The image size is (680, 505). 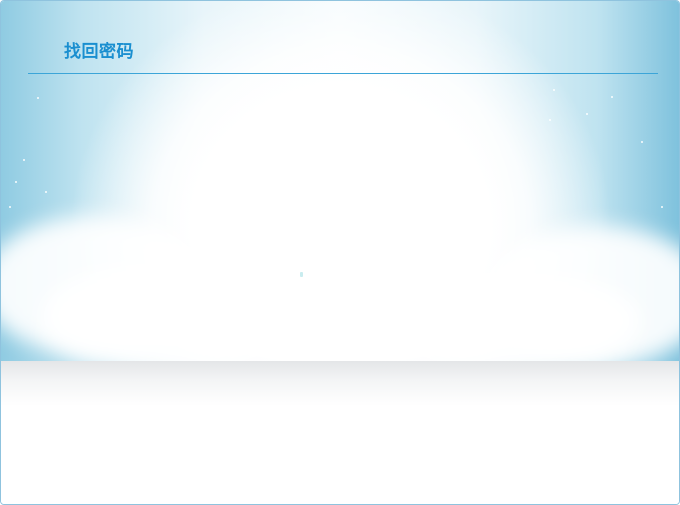 I want to click on title-divider, so click(x=343, y=73).